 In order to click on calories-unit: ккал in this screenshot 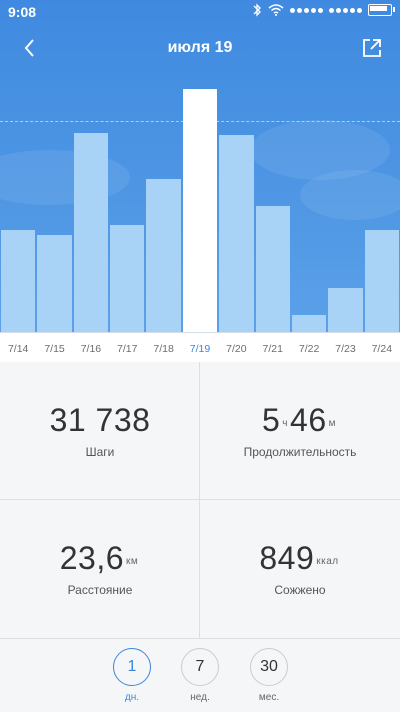, I will do `click(327, 561)`.